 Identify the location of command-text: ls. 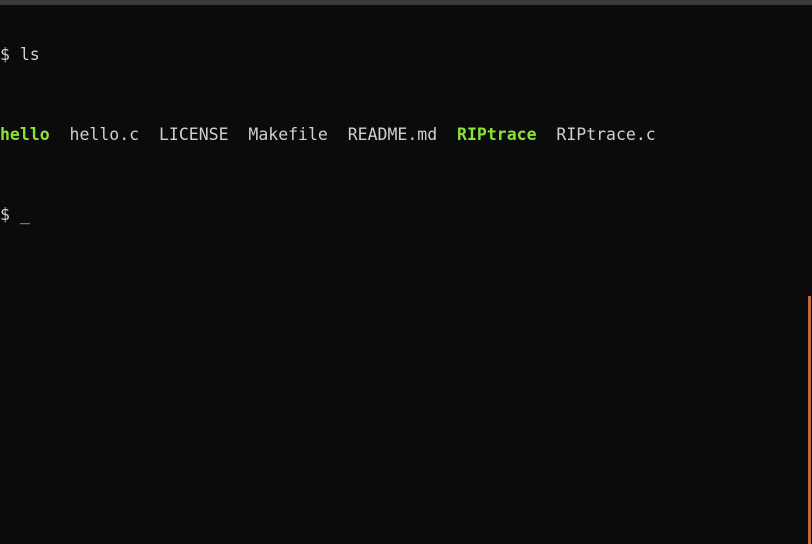
(29, 54).